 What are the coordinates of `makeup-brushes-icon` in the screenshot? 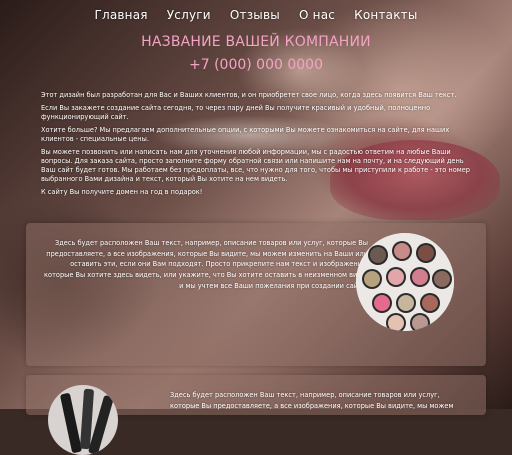 It's located at (83, 420).